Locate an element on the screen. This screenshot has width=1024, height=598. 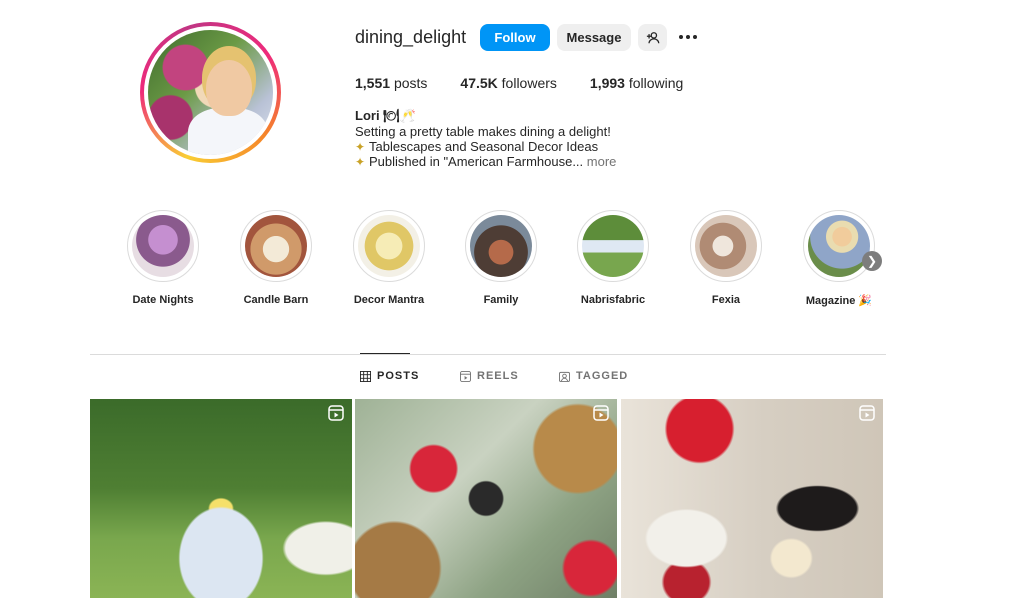
avatar-gap is located at coordinates (210, 92).